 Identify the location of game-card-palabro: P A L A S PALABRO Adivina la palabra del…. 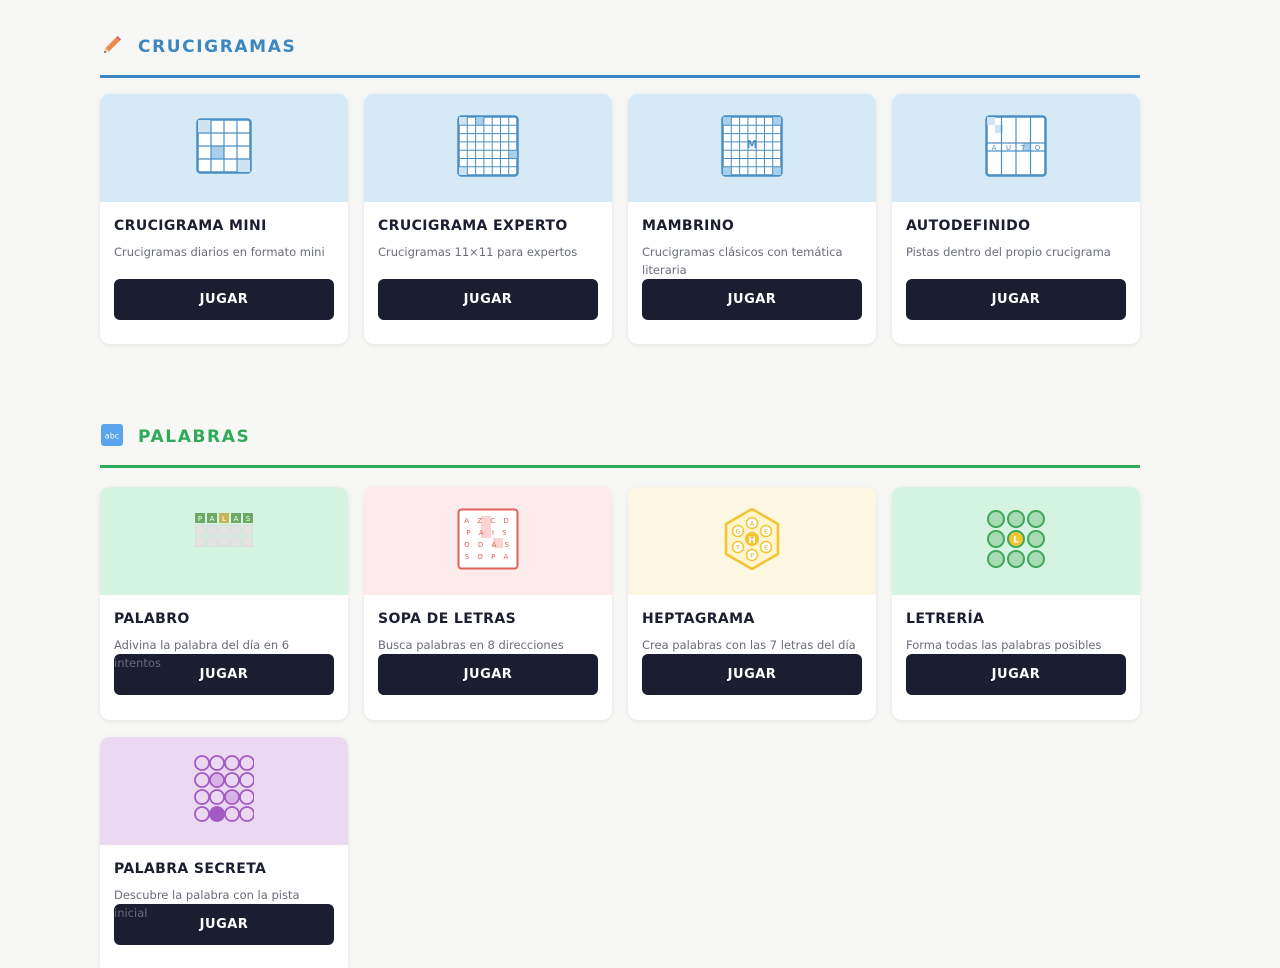
(224, 603).